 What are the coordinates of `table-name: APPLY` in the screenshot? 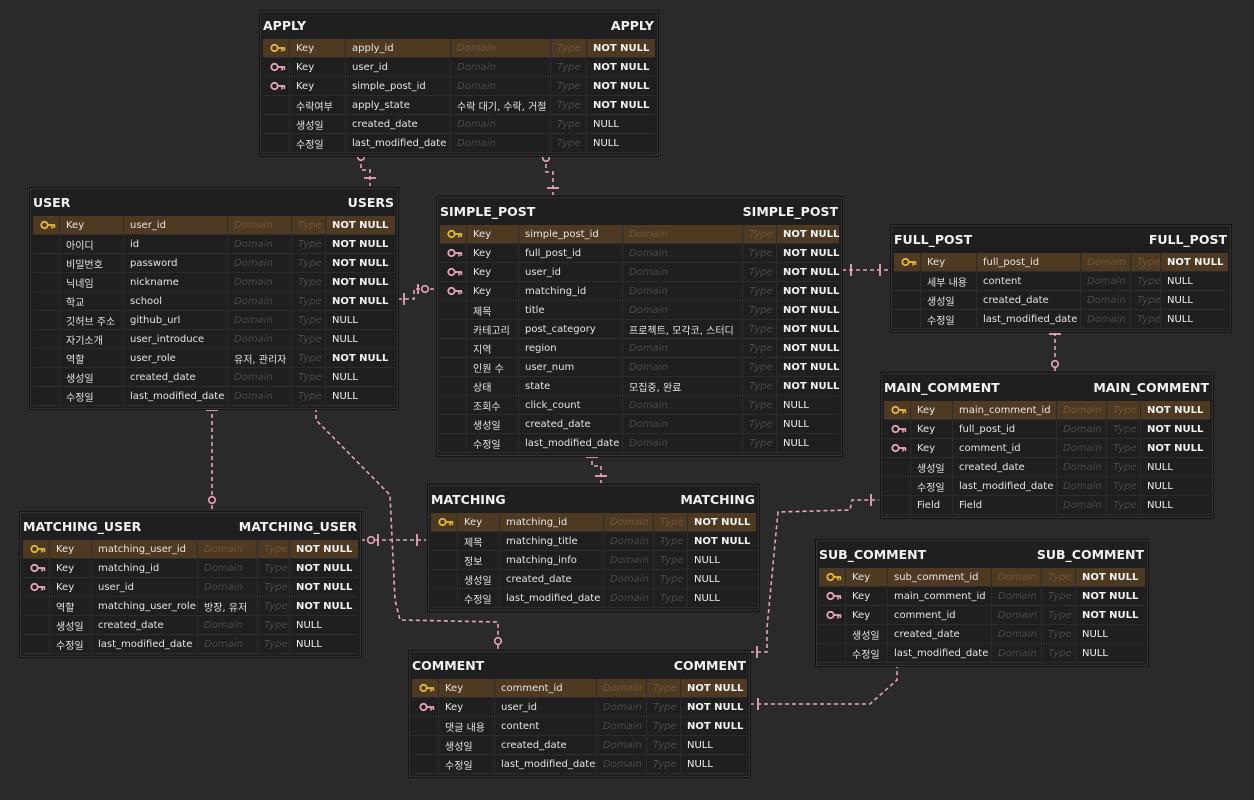 It's located at (632, 25).